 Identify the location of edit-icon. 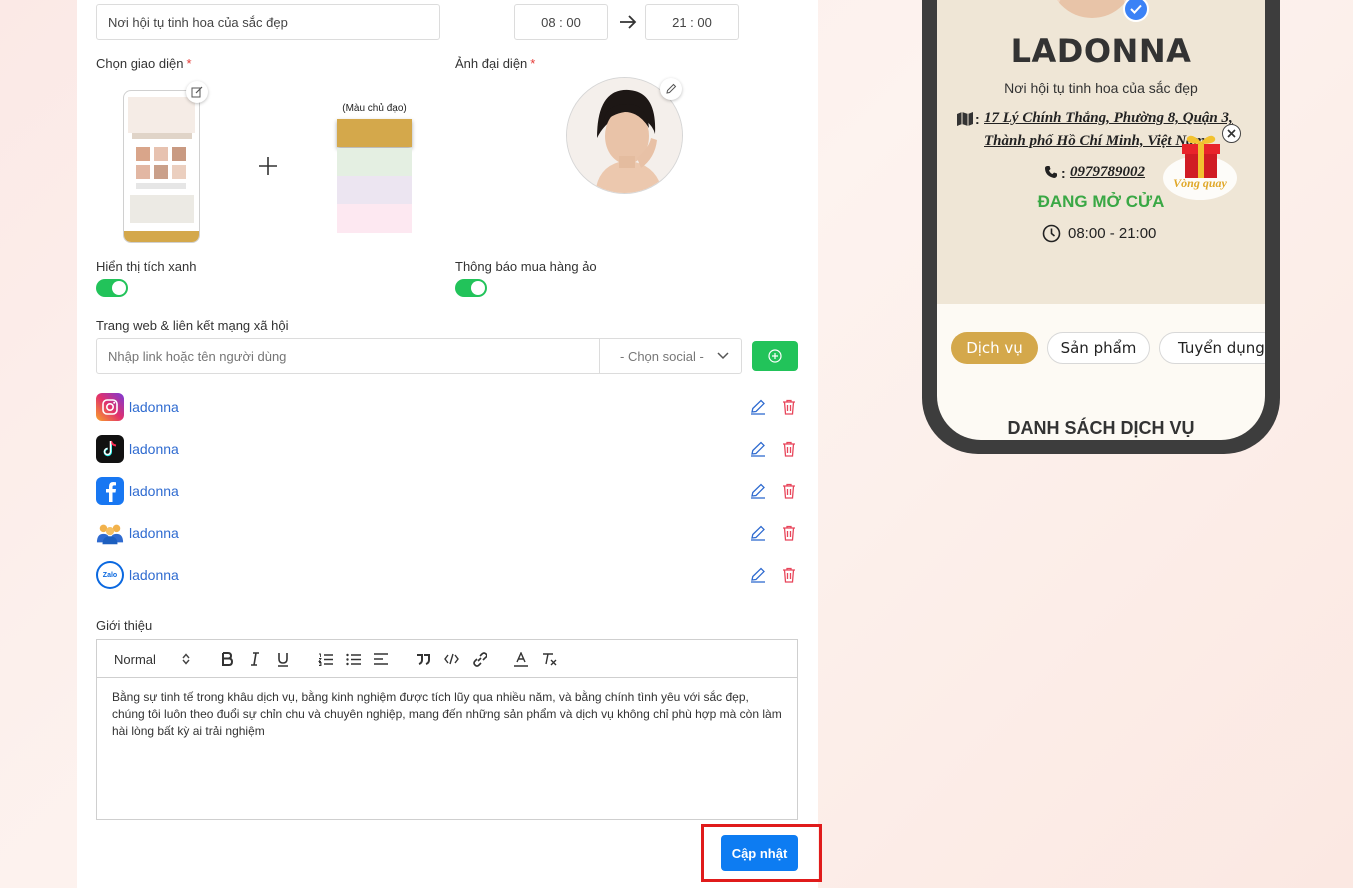
(197, 92).